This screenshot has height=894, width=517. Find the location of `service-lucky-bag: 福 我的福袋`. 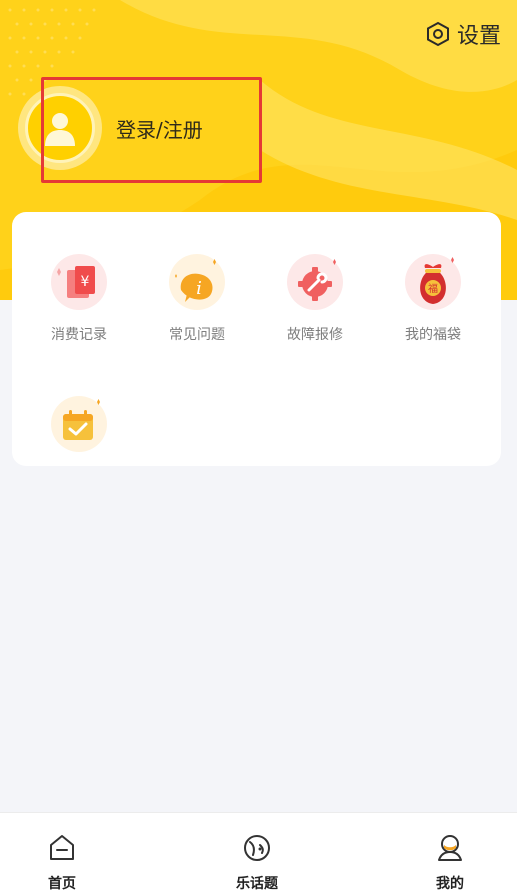

service-lucky-bag: 福 我的福袋 is located at coordinates (433, 298).